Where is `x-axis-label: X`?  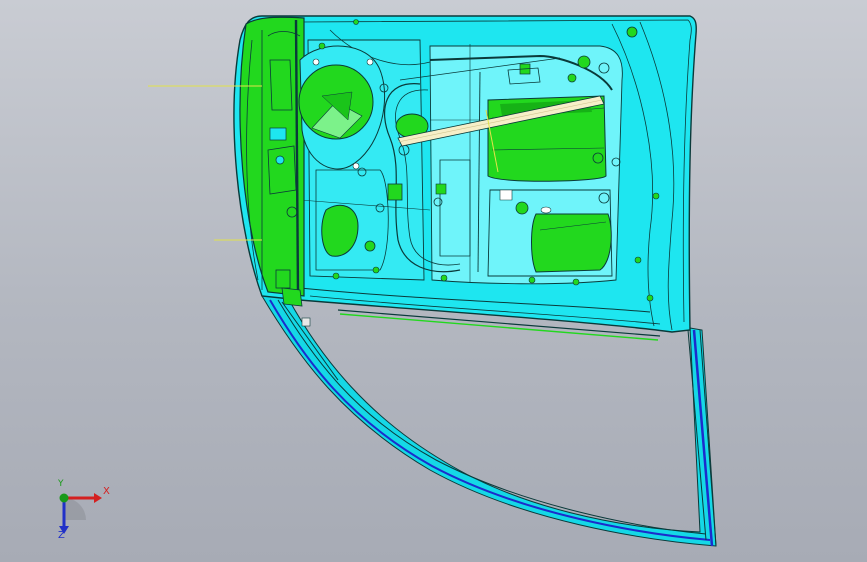 x-axis-label: X is located at coordinates (106, 491).